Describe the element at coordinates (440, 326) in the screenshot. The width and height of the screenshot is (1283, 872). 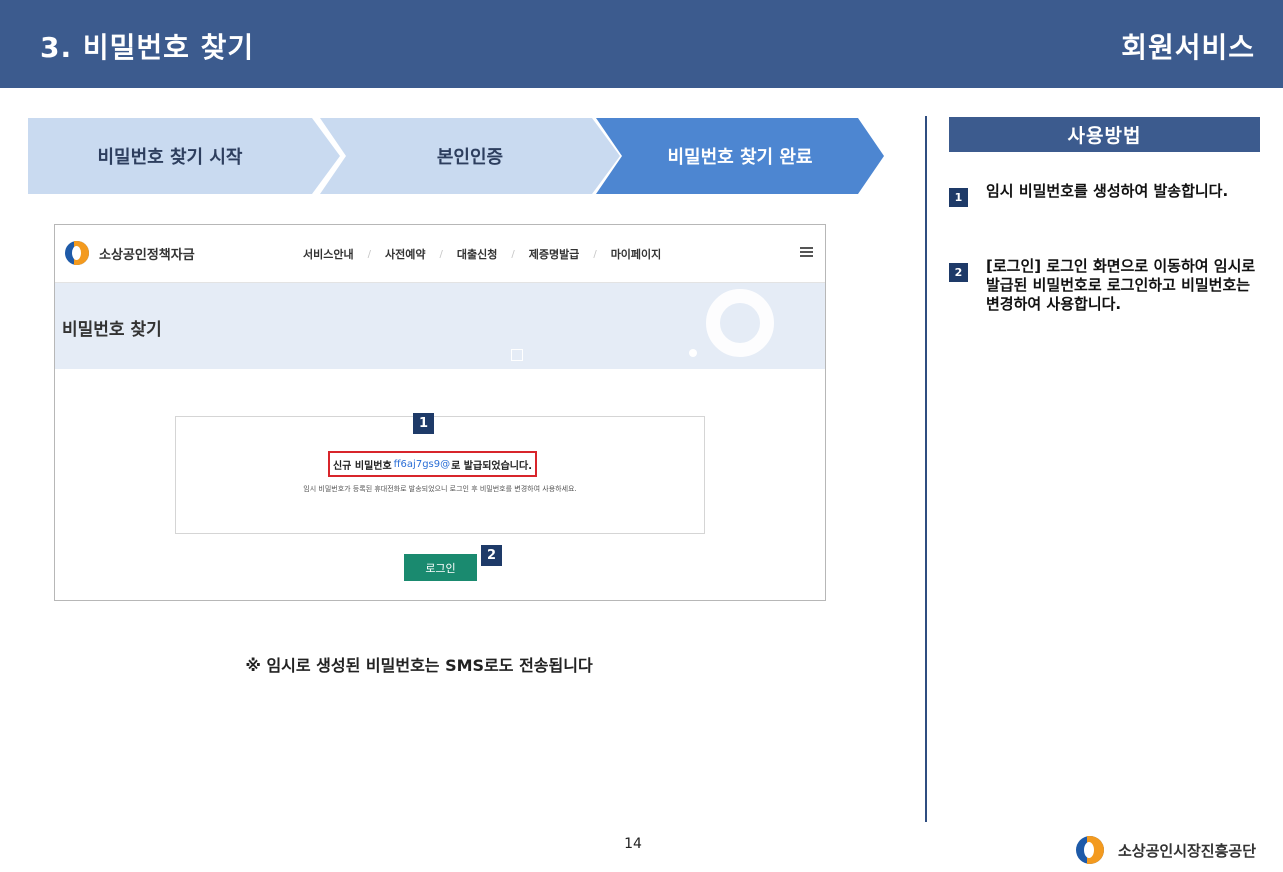
I see `page-banner: 비밀번호 찾기` at that location.